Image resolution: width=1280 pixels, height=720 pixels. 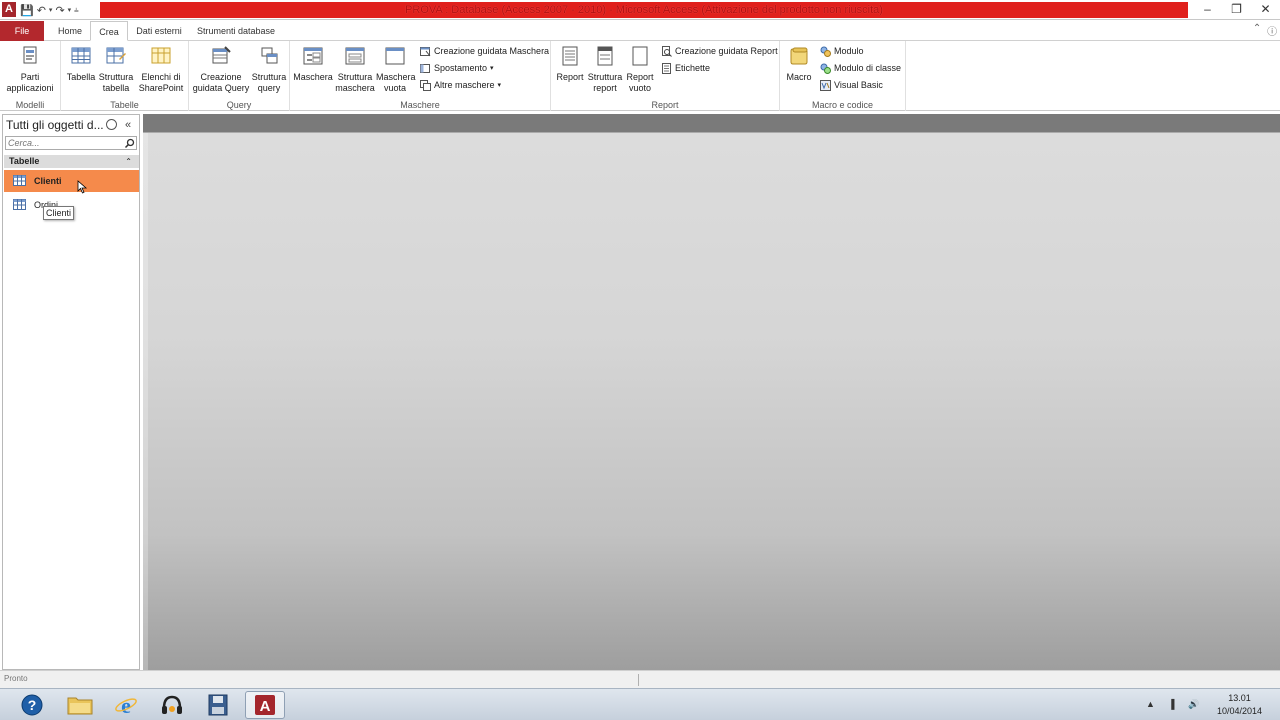 I want to click on altre-maschere-button: Altre maschere ▾, so click(x=460, y=85).